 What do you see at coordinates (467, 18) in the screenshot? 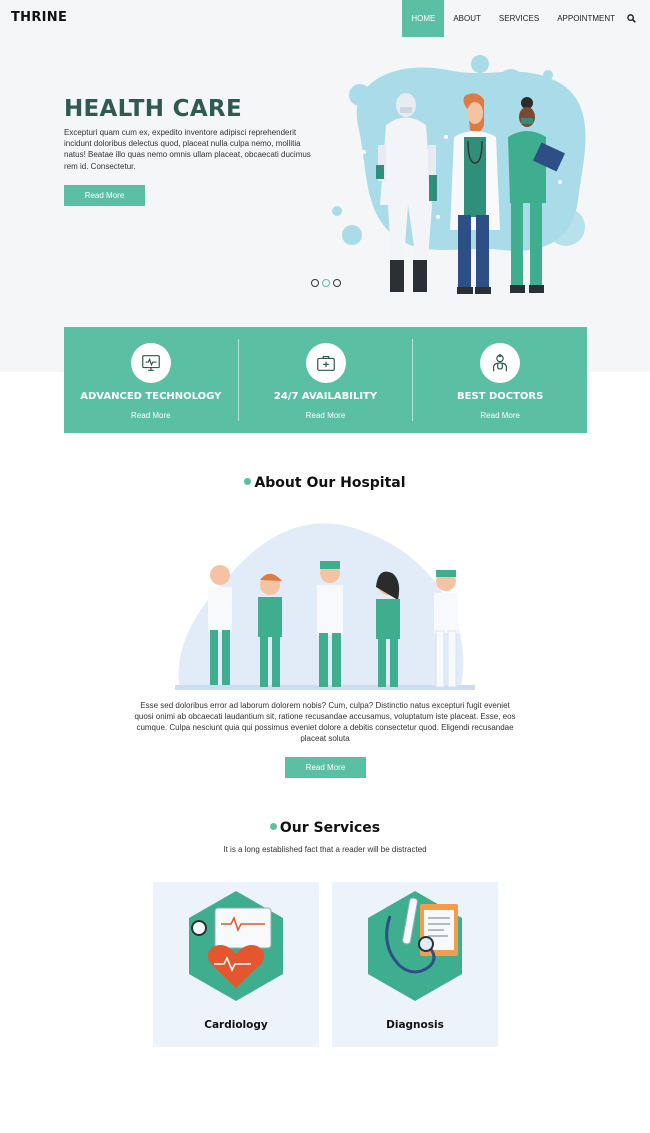
I see `nav-about: ABOUT` at bounding box center [467, 18].